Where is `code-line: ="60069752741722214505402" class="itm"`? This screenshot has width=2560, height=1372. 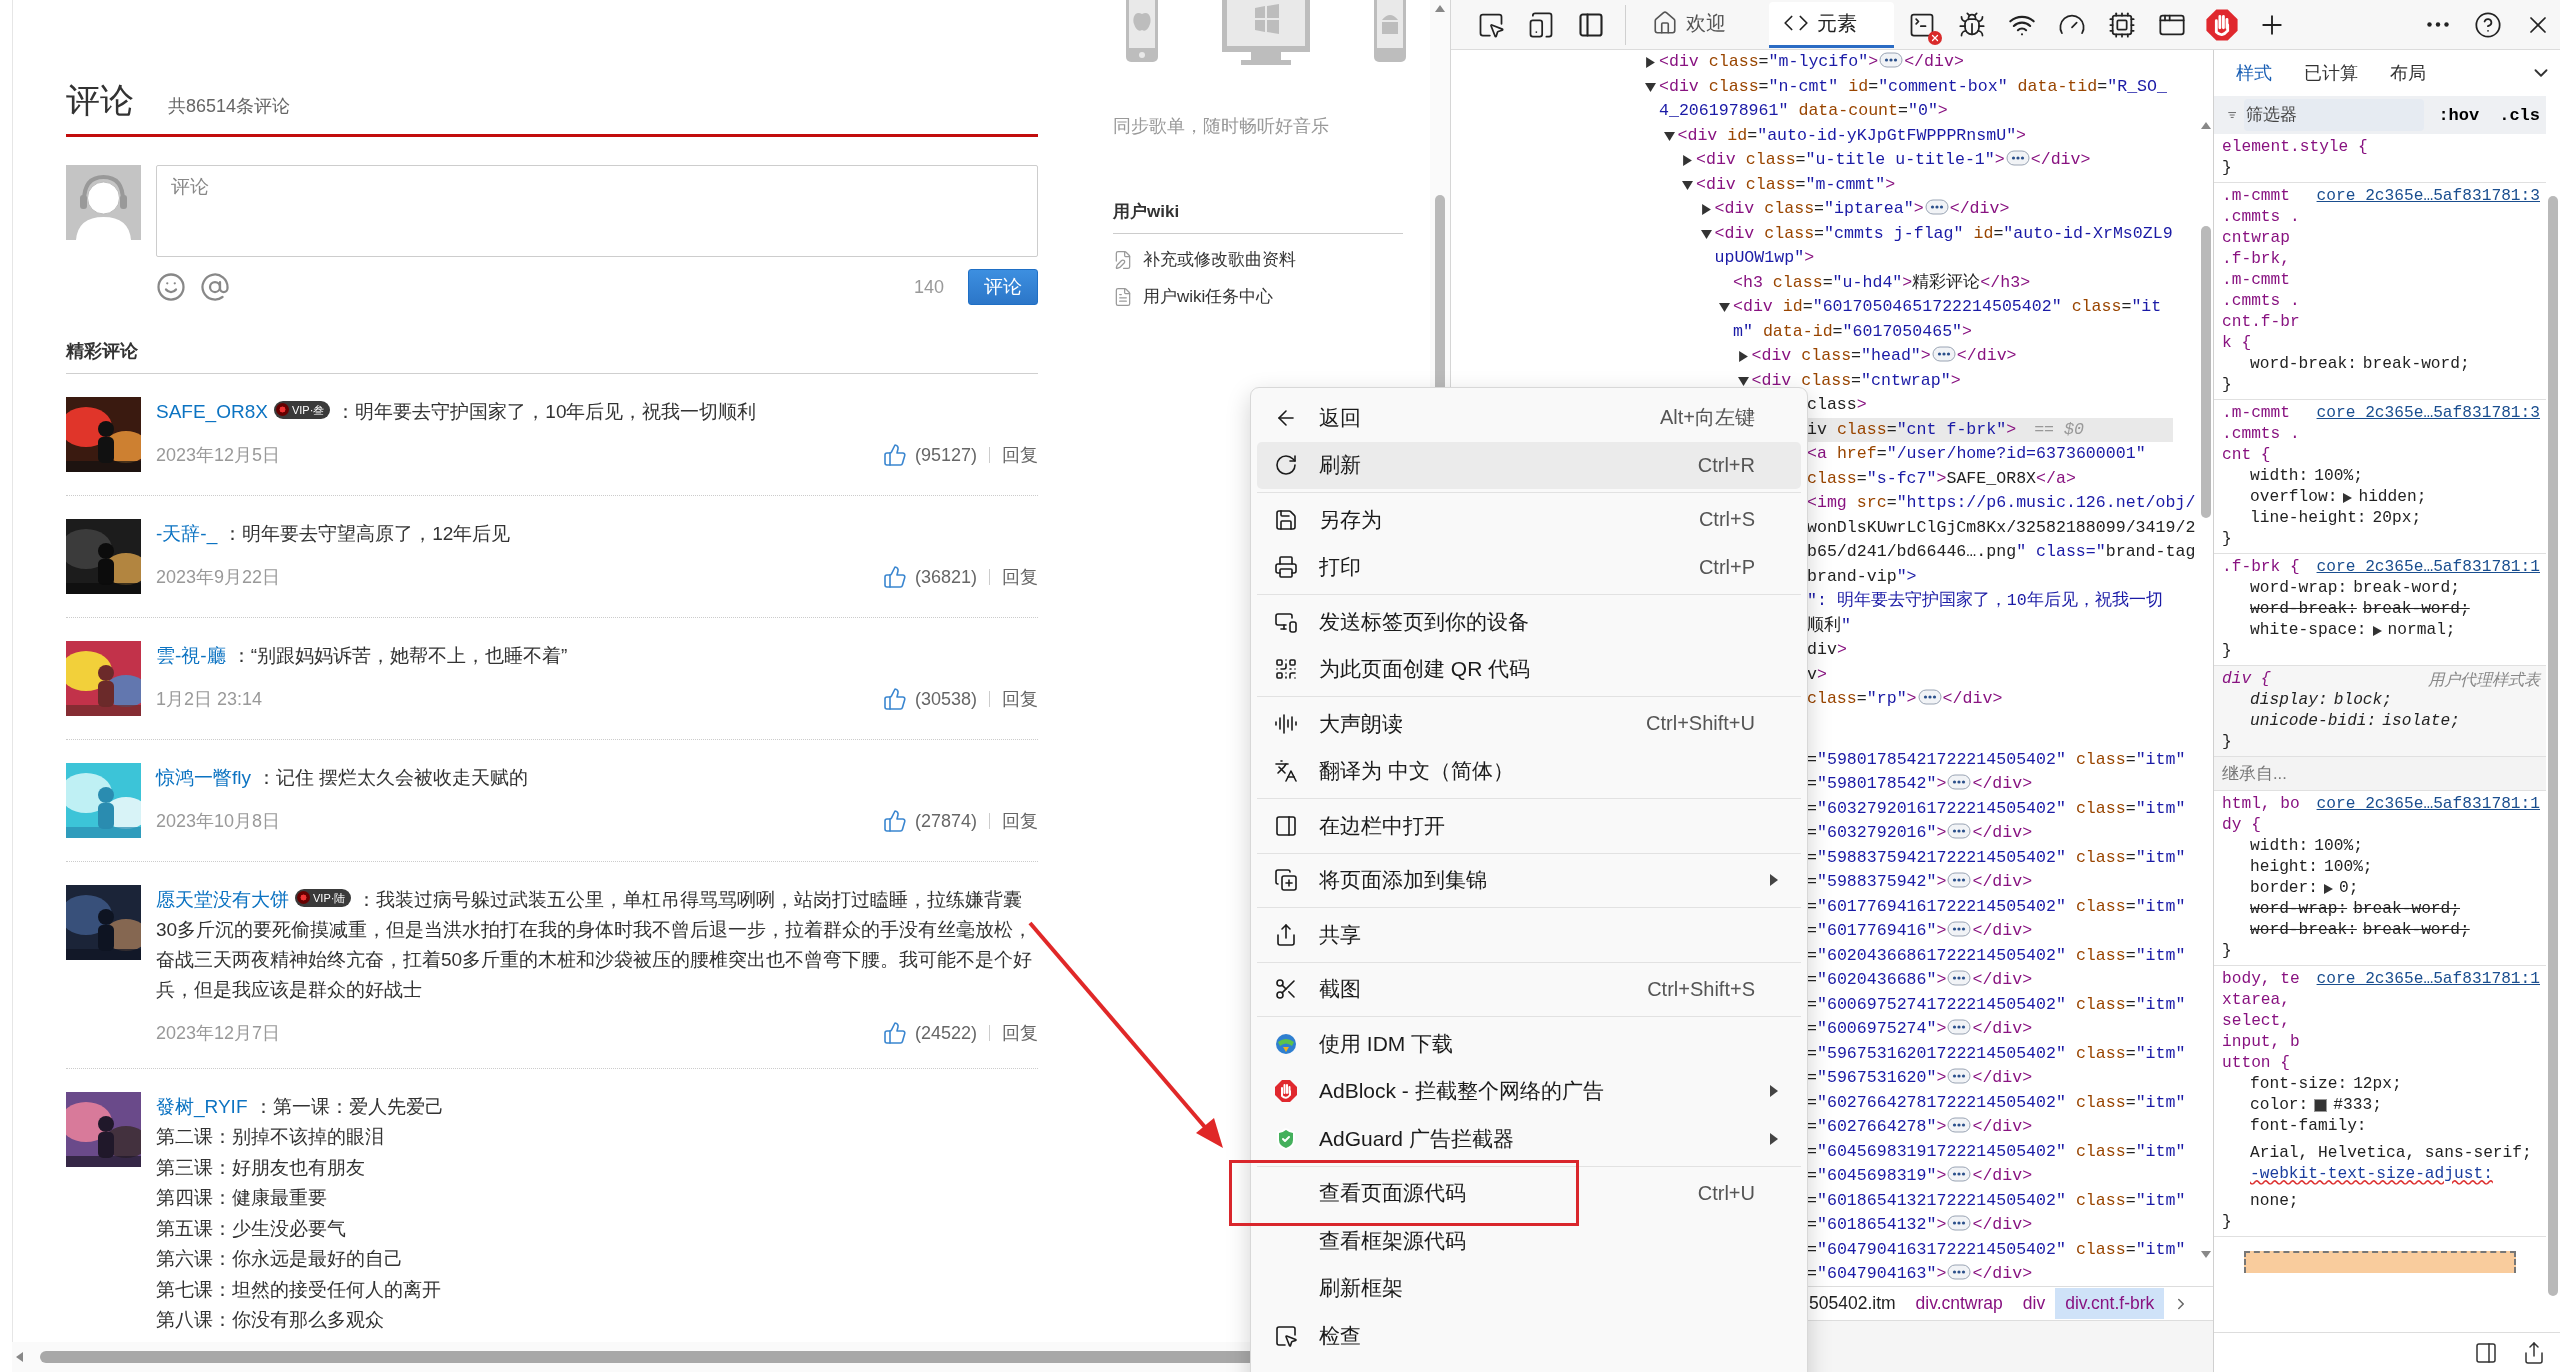 code-line: ="60069752741722214505402" class="itm" is located at coordinates (1996, 1004).